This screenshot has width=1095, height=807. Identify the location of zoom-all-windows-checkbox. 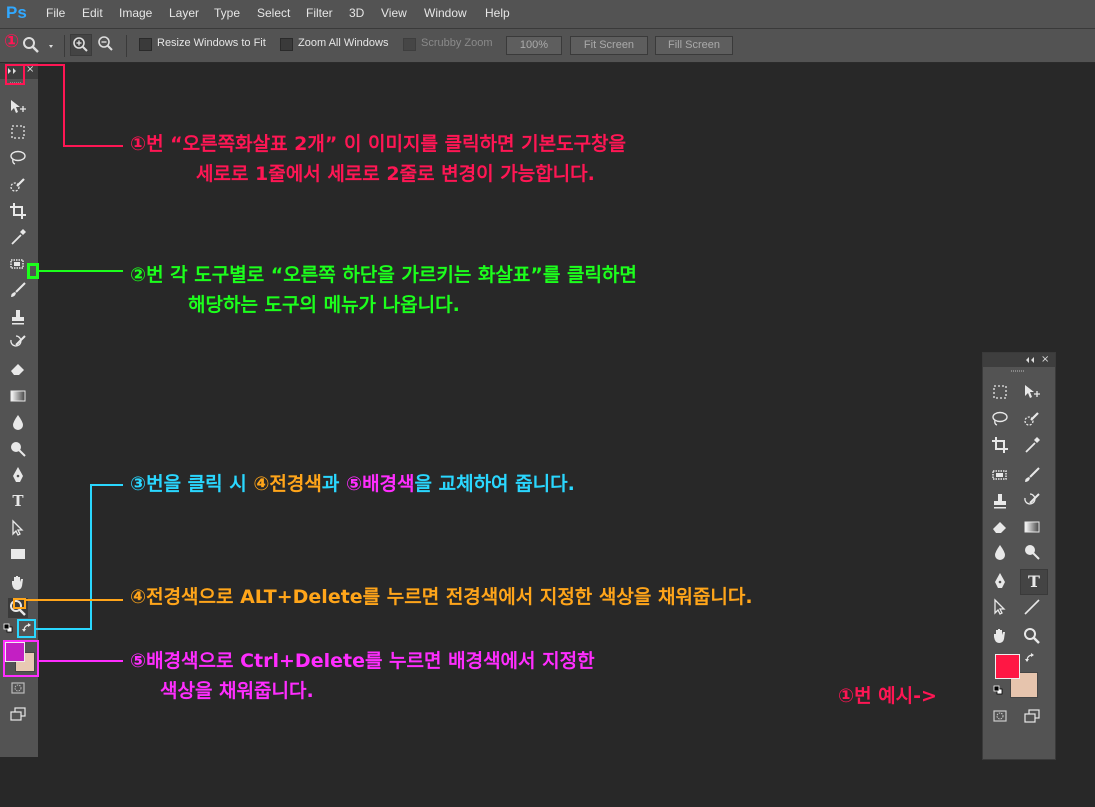
(286, 44).